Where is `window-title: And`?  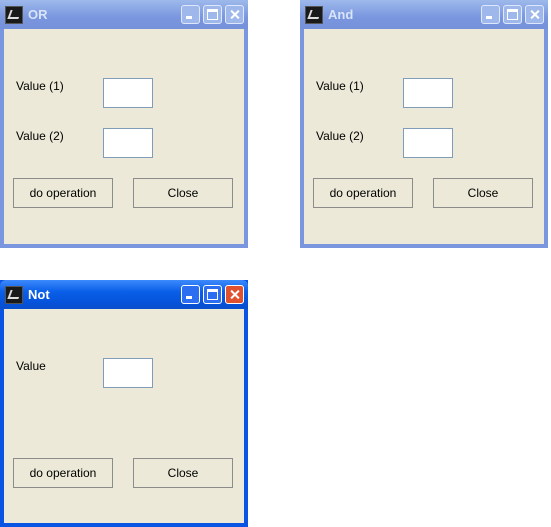
window-title: And is located at coordinates (341, 14).